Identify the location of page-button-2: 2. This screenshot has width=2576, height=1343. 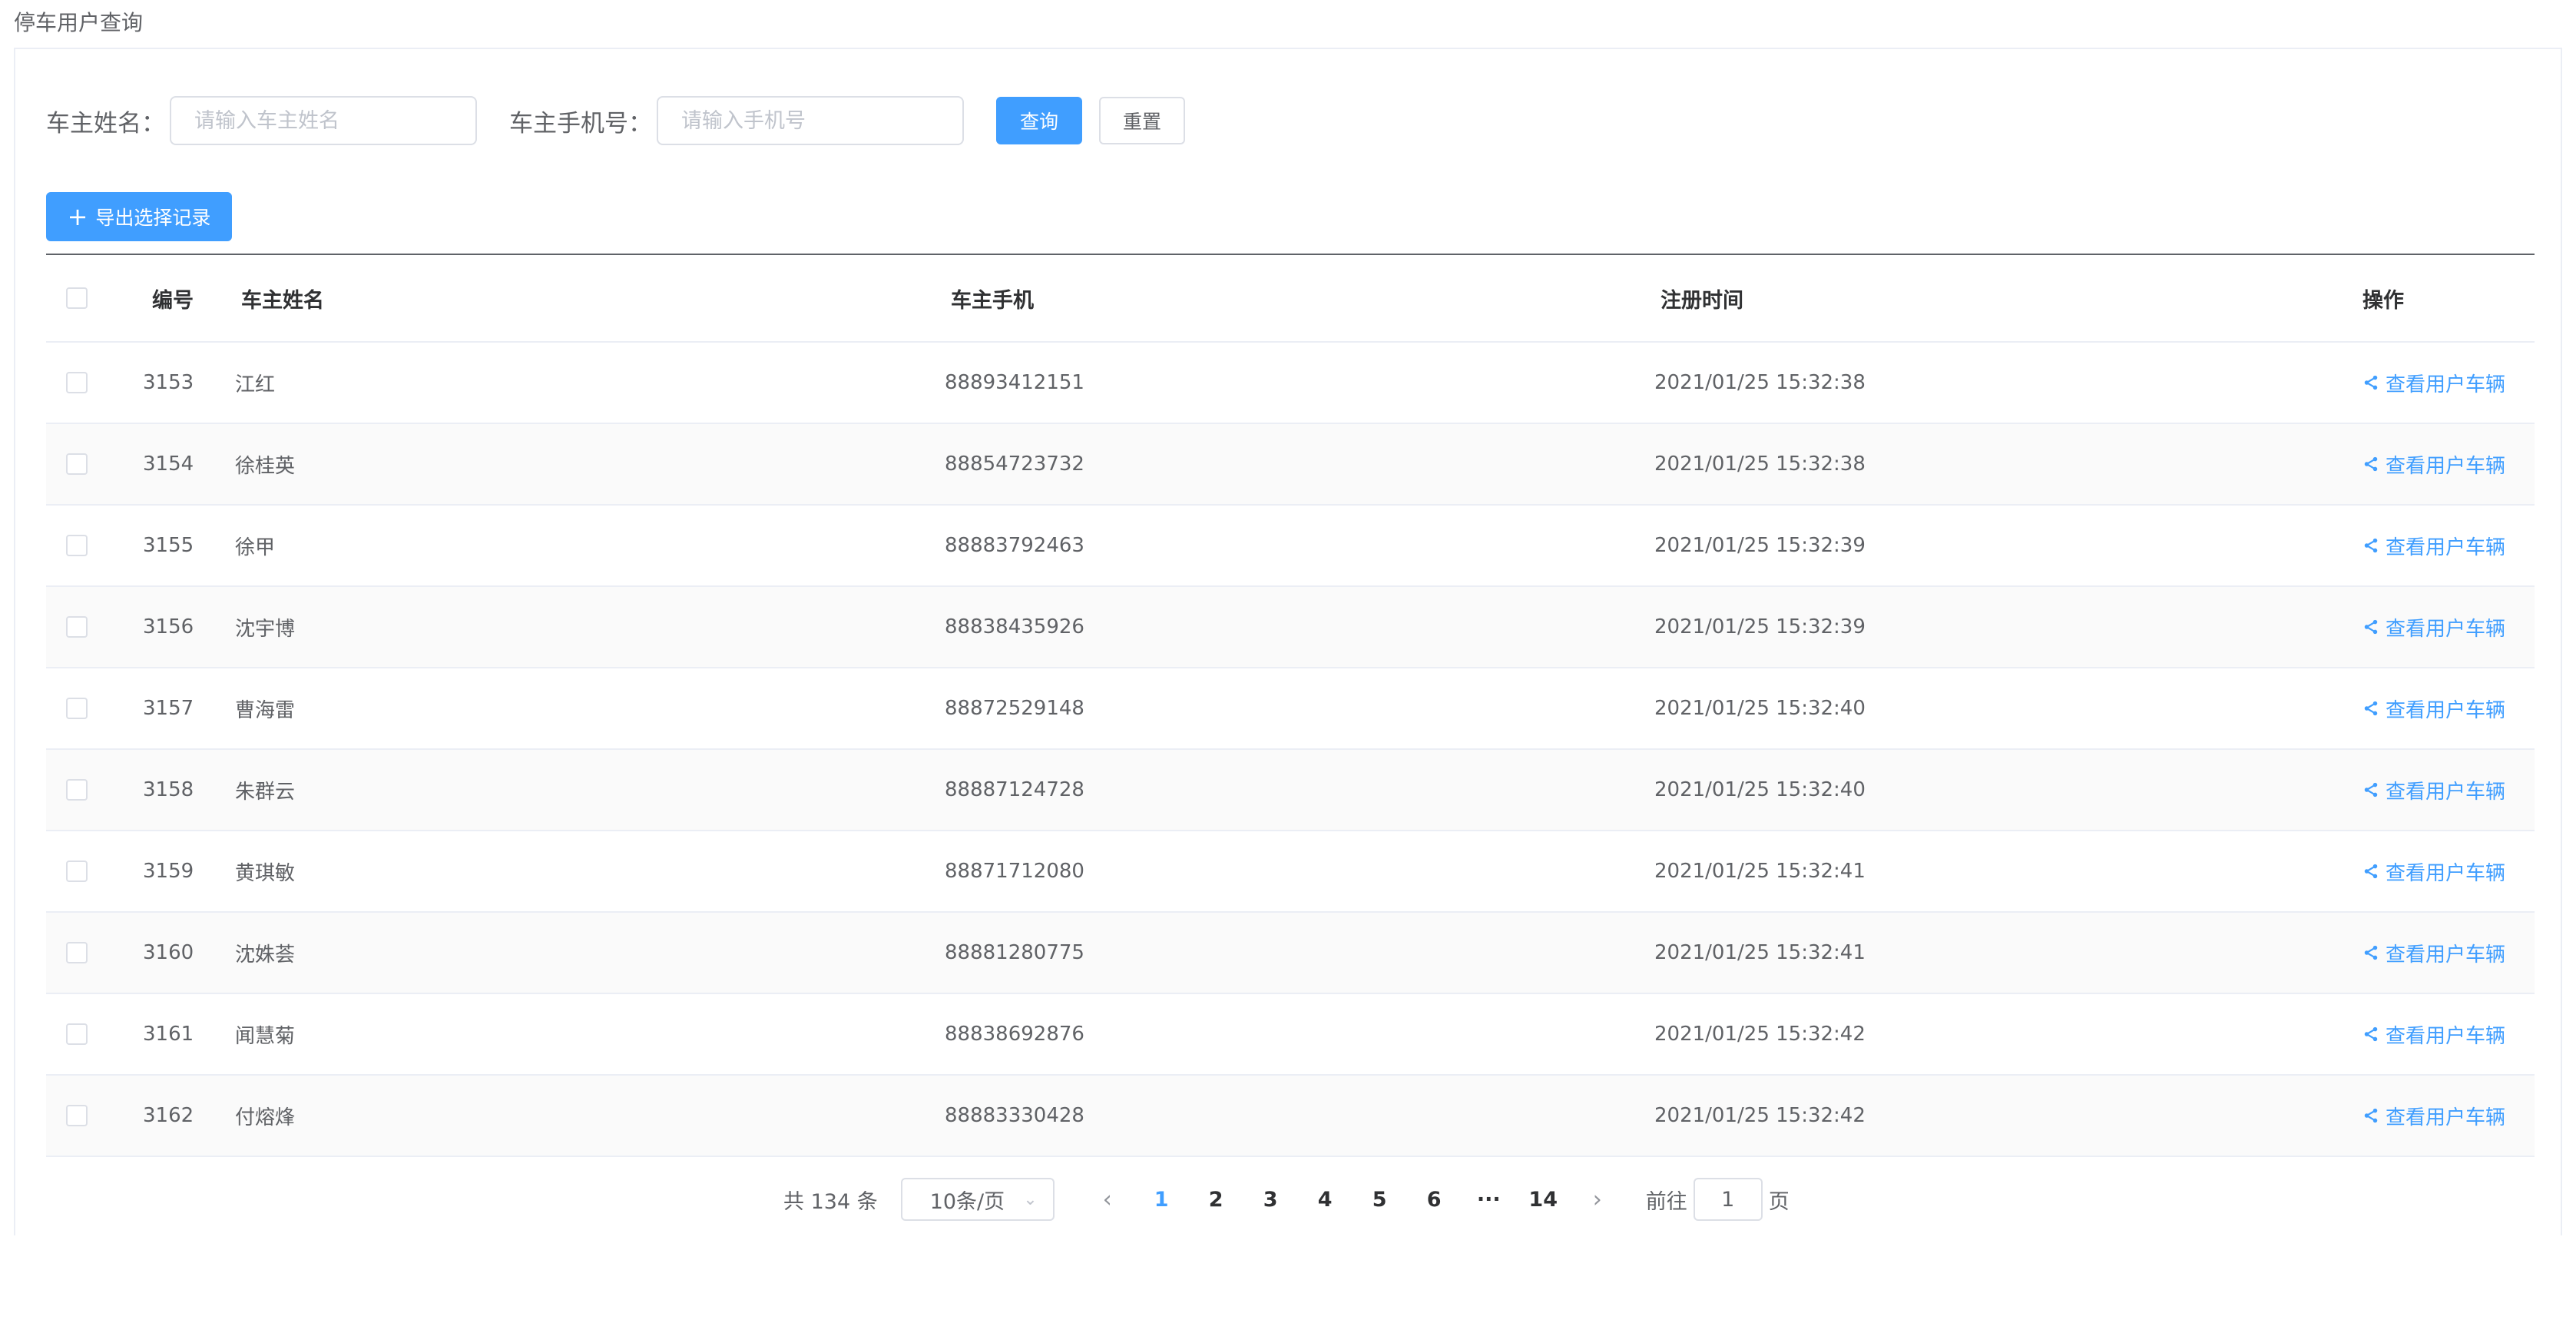
(1216, 1200).